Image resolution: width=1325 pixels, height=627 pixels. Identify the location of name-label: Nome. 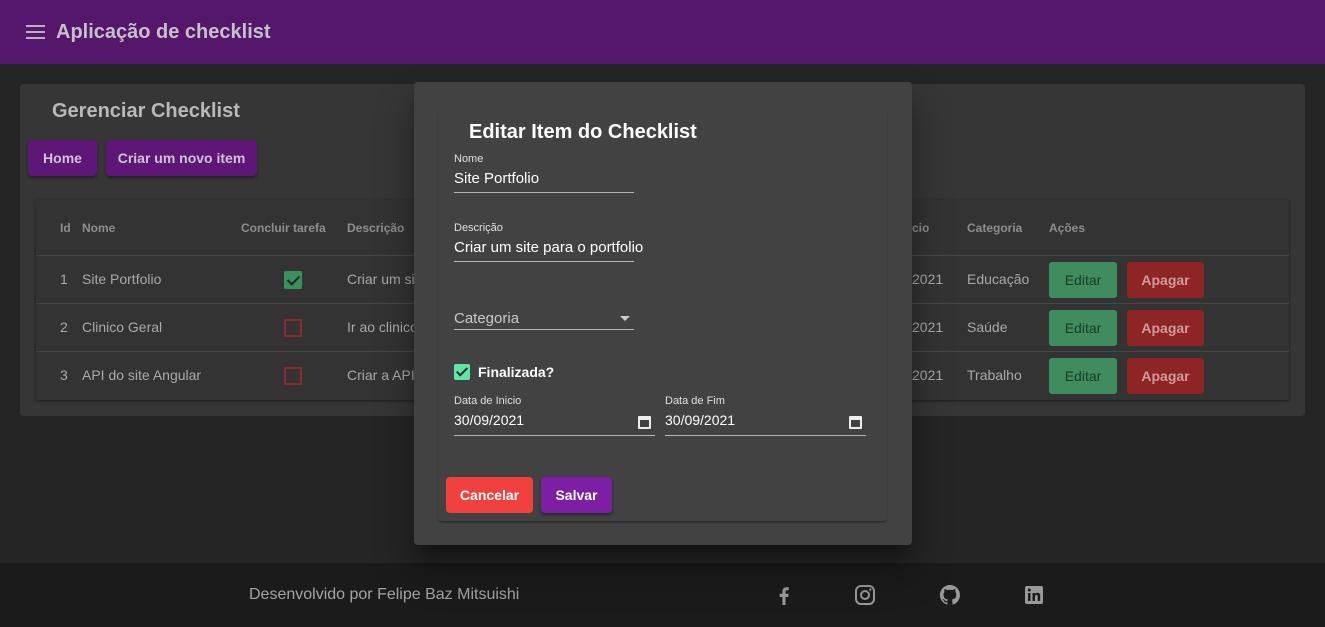
(469, 159).